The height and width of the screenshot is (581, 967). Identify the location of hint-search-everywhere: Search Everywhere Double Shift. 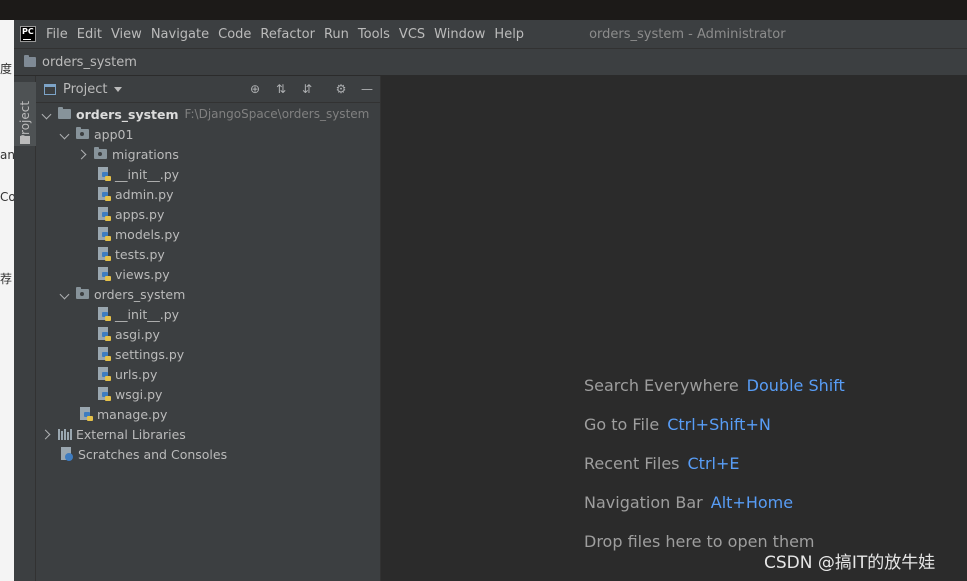
(714, 385).